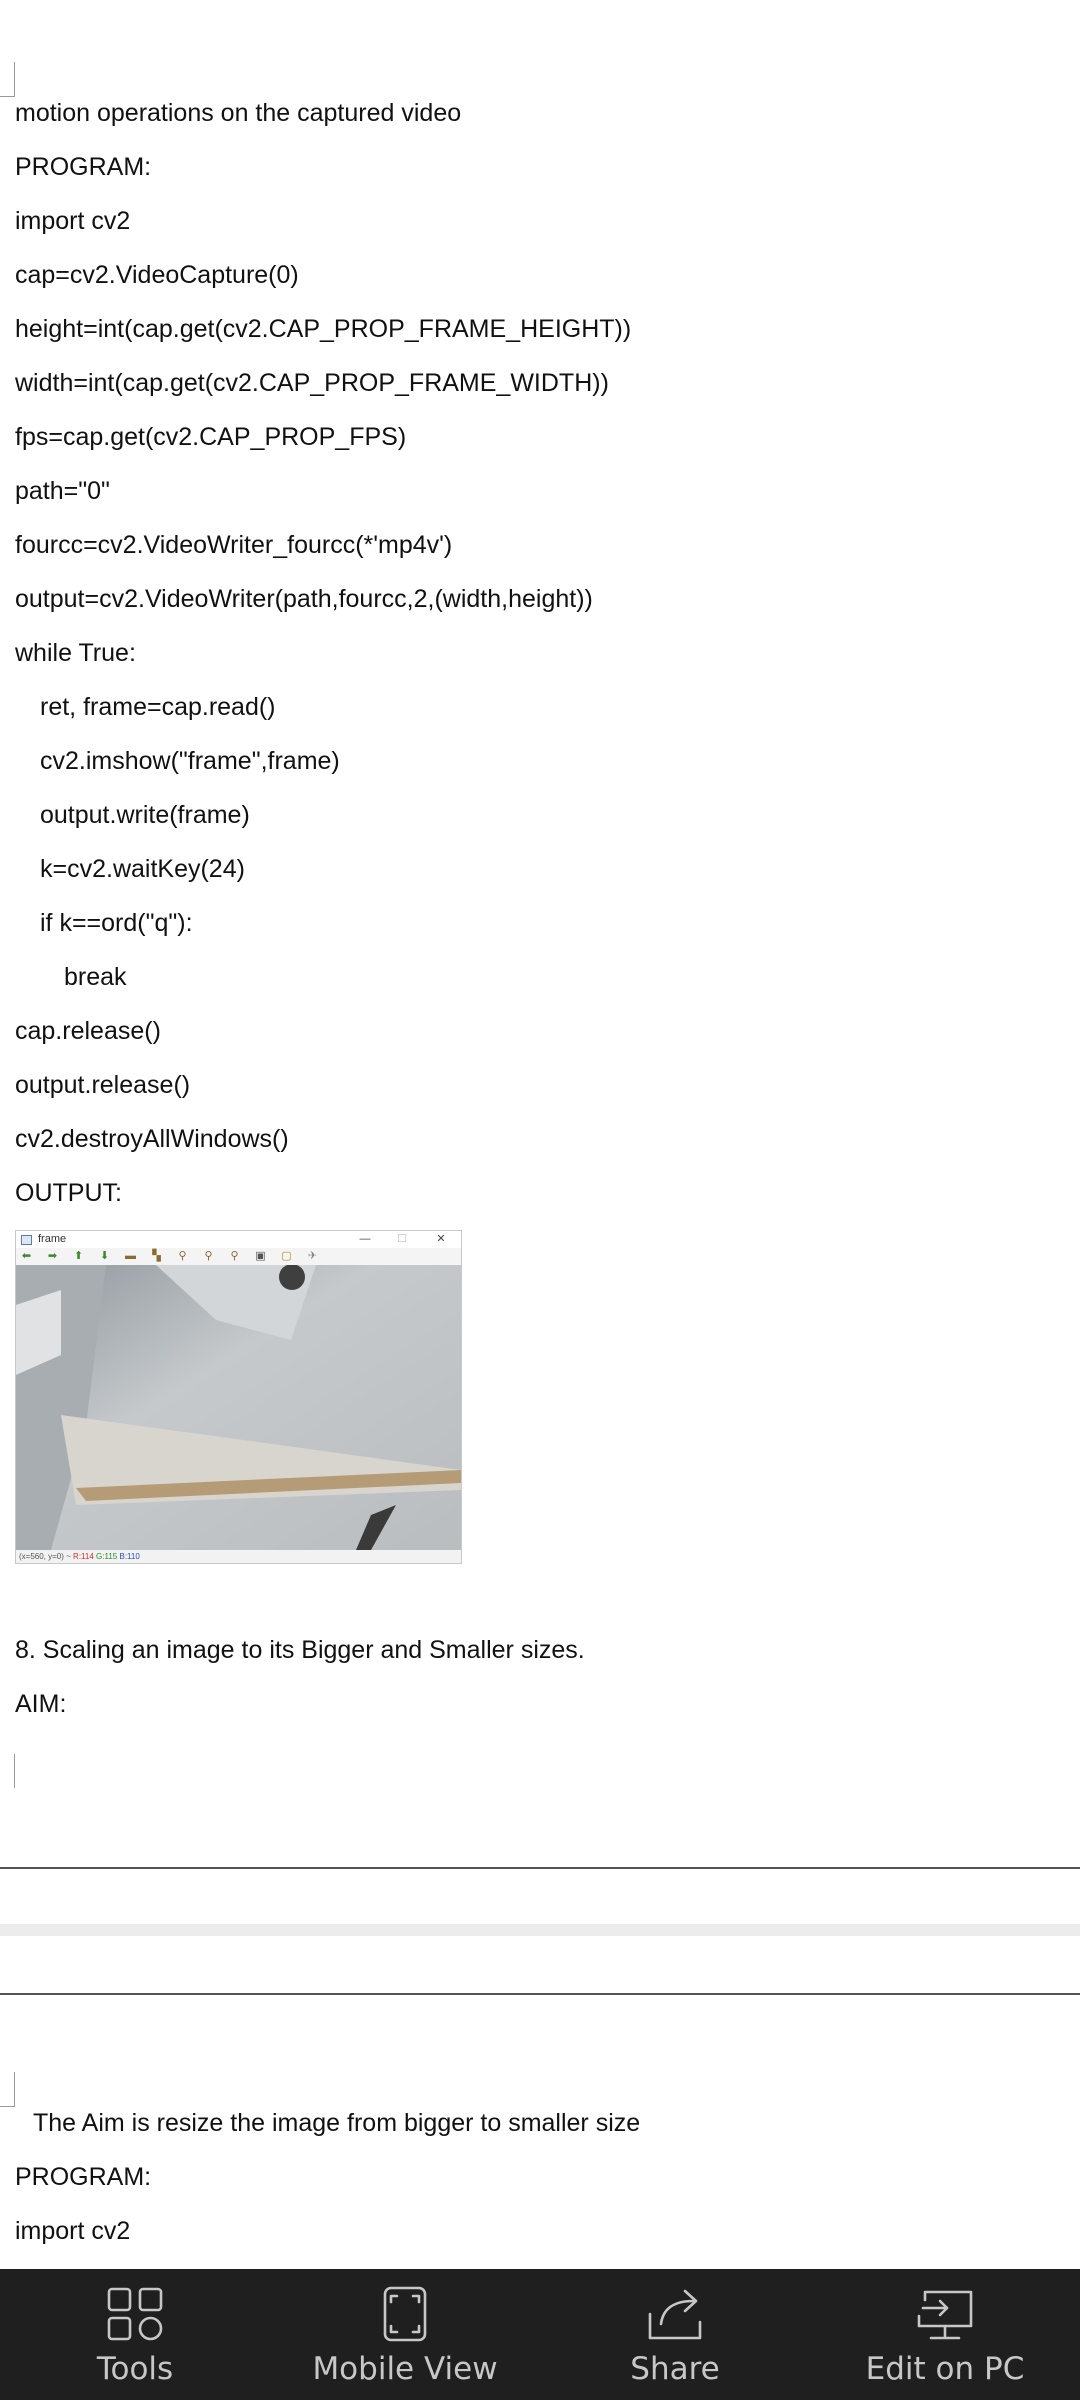  Describe the element at coordinates (675, 2369) in the screenshot. I see `share-label: Share` at that location.